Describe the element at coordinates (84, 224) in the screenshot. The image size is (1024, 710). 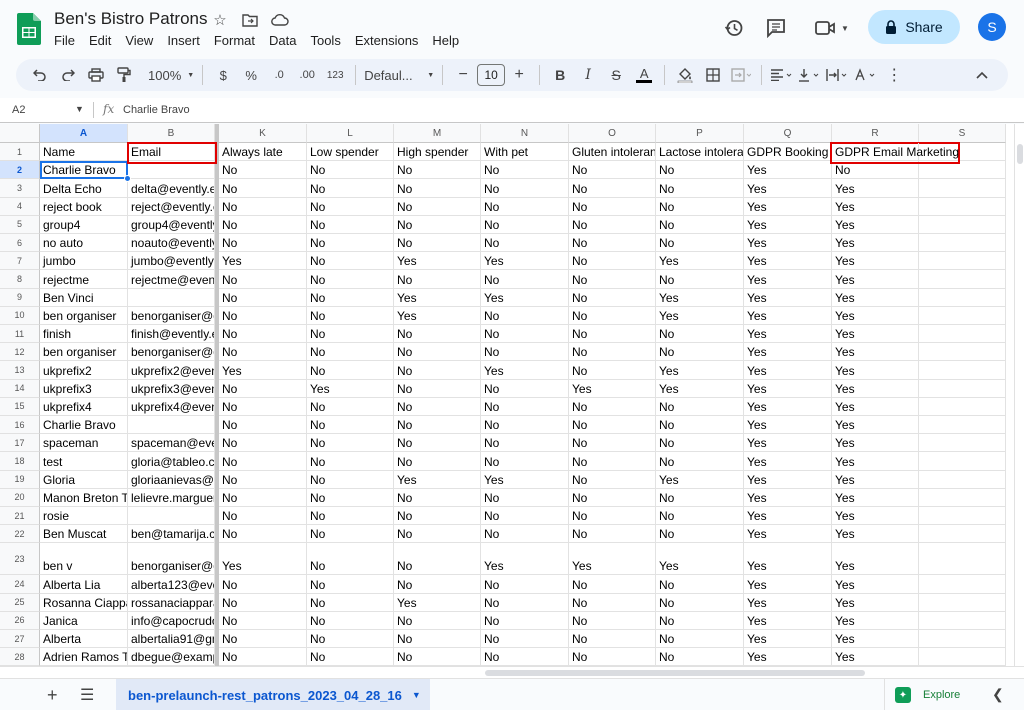
I see `table-cell: group4` at that location.